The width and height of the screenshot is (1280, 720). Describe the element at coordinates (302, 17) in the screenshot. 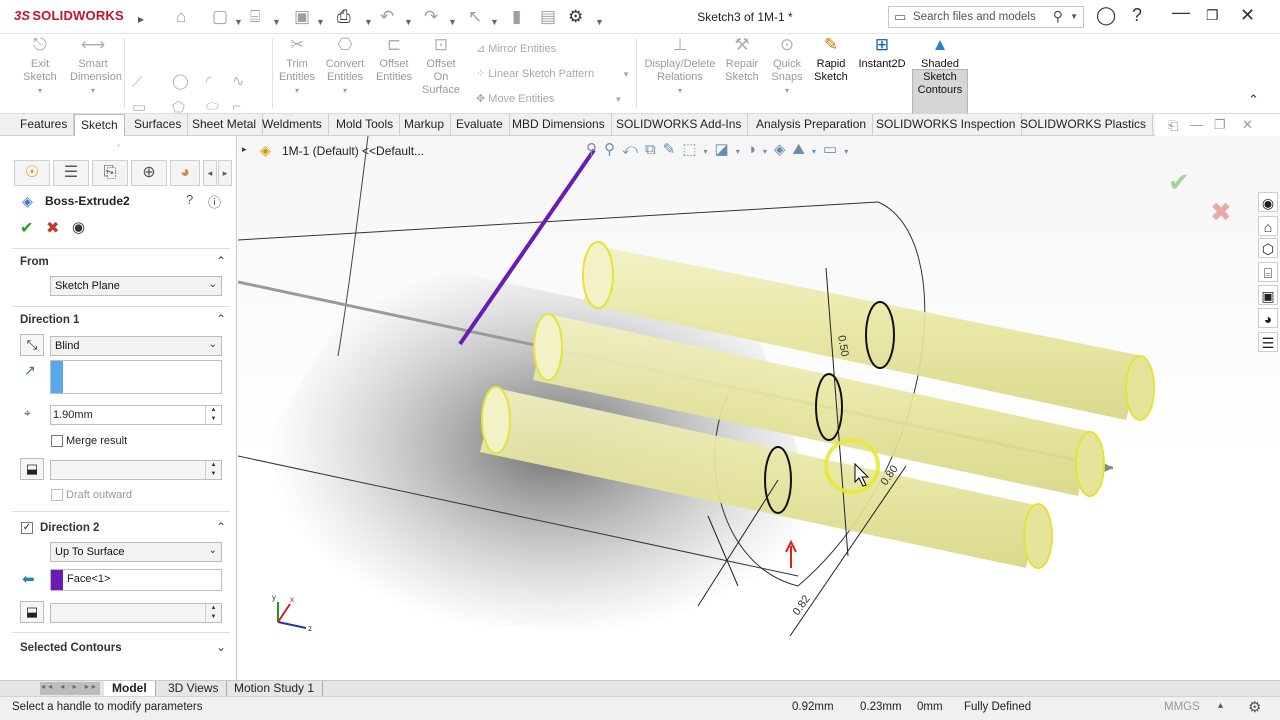

I see `save-icon: ▣` at that location.